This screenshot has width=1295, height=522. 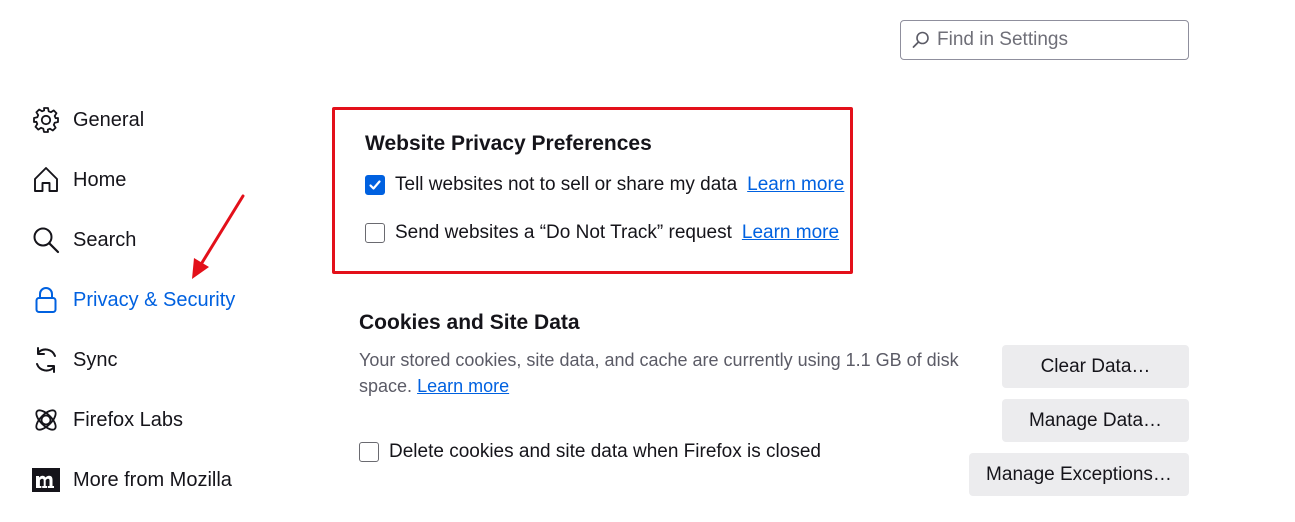 What do you see at coordinates (160, 240) in the screenshot?
I see `sidebar-item-search: Search` at bounding box center [160, 240].